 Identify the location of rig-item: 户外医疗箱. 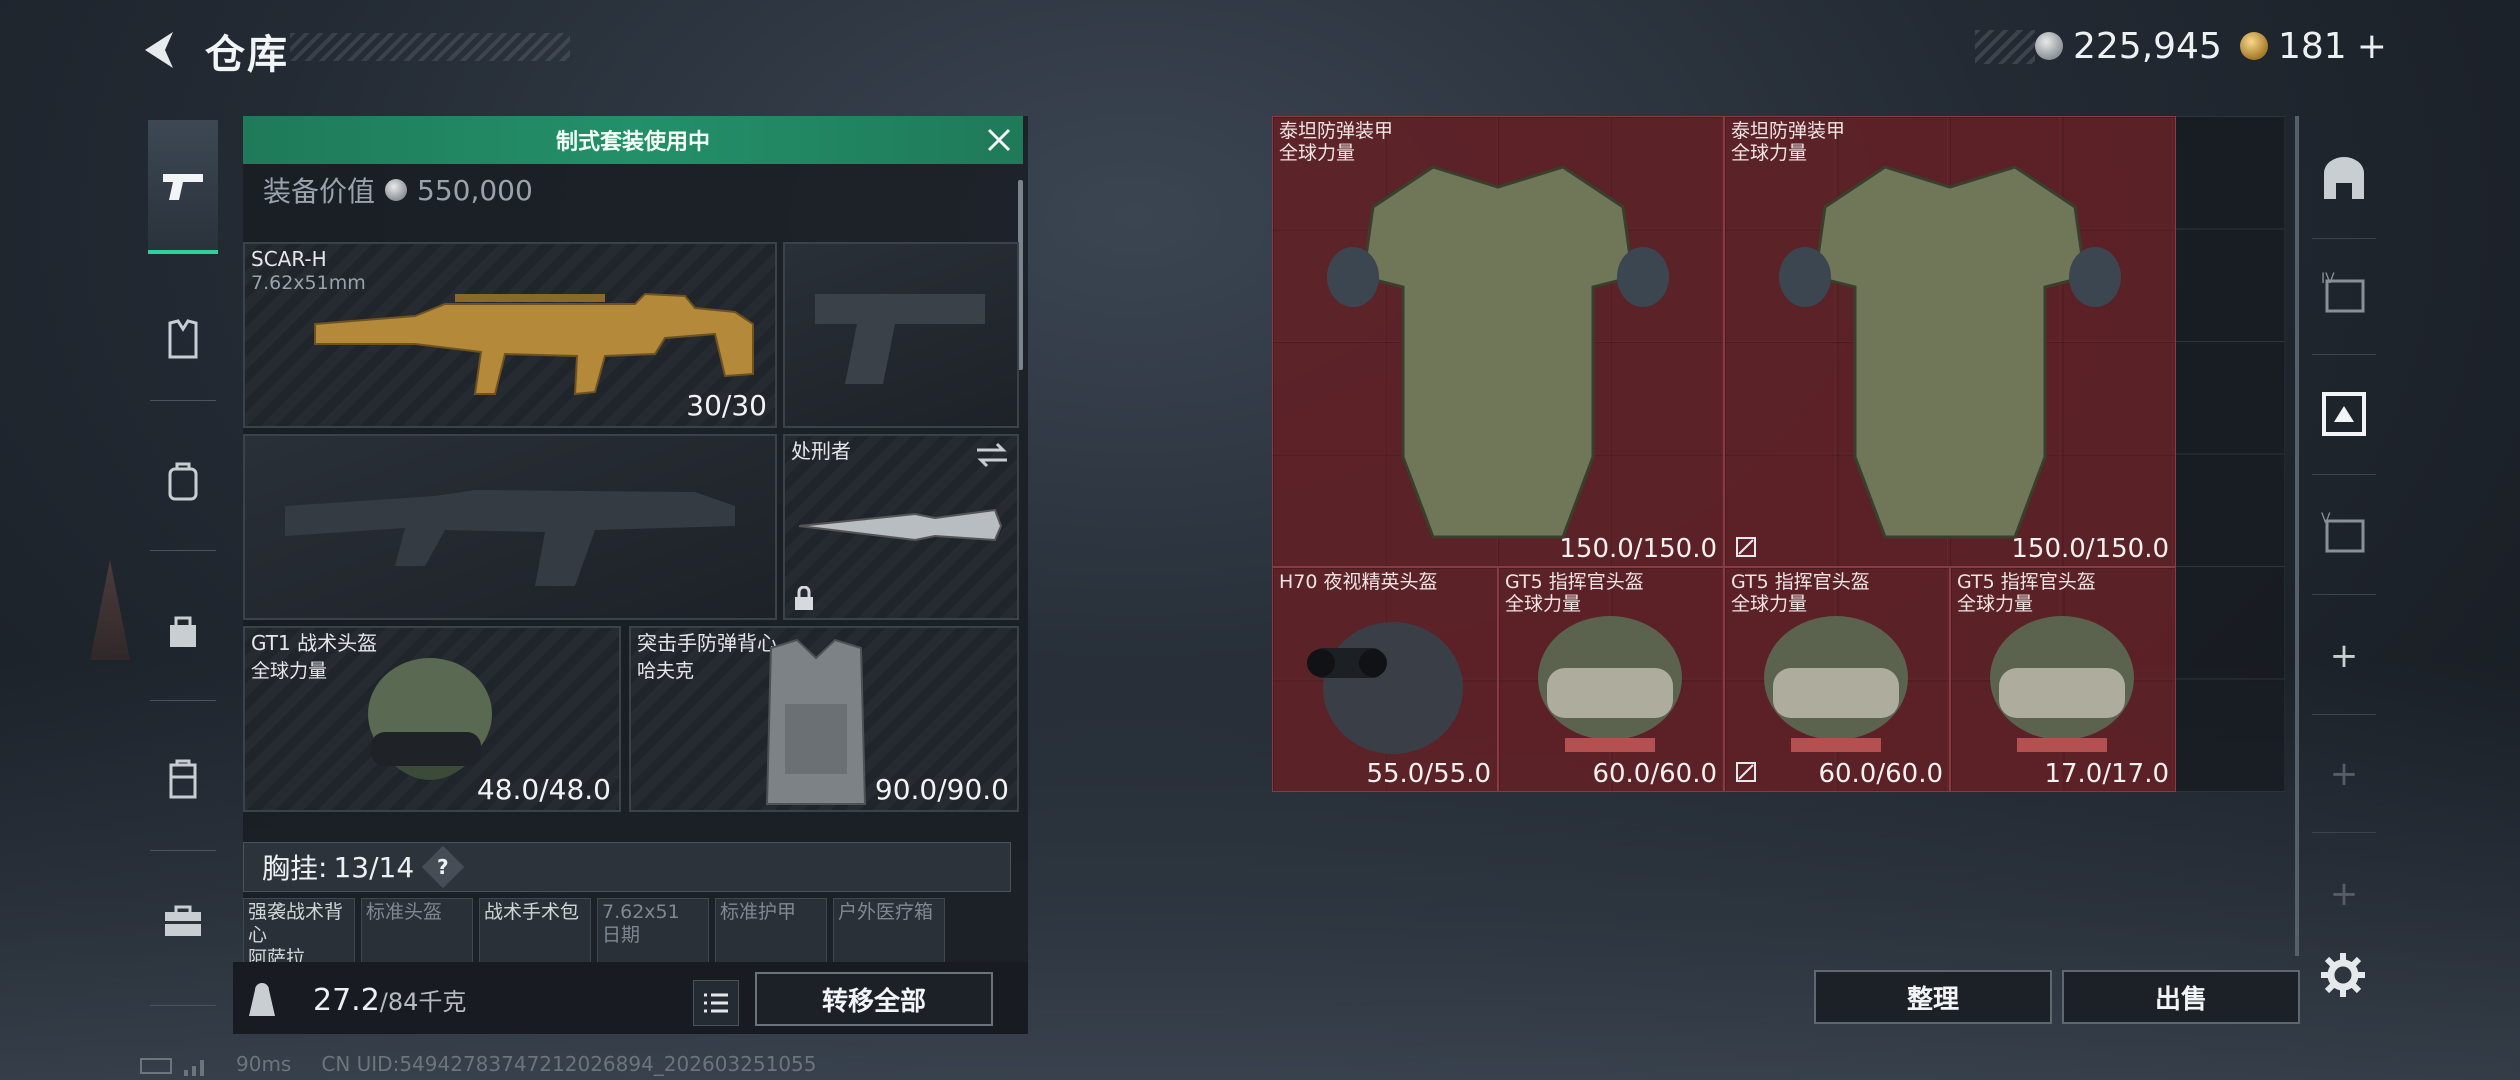
(889, 933).